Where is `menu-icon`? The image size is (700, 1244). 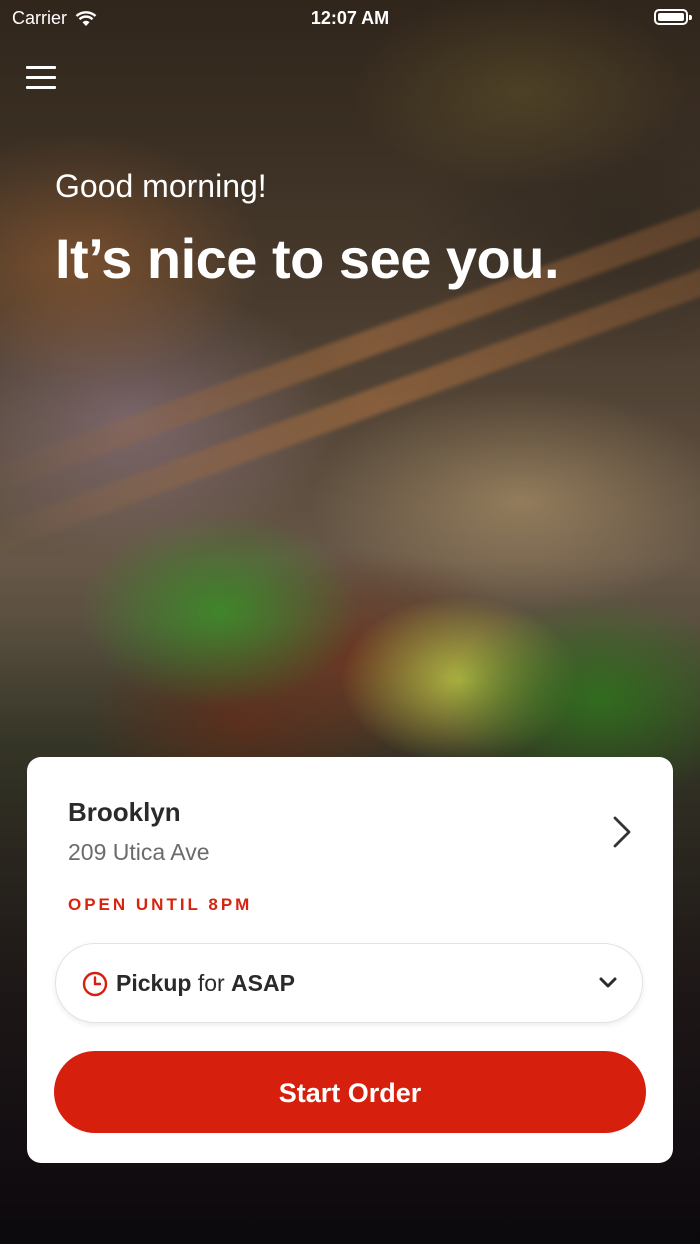 menu-icon is located at coordinates (41, 80).